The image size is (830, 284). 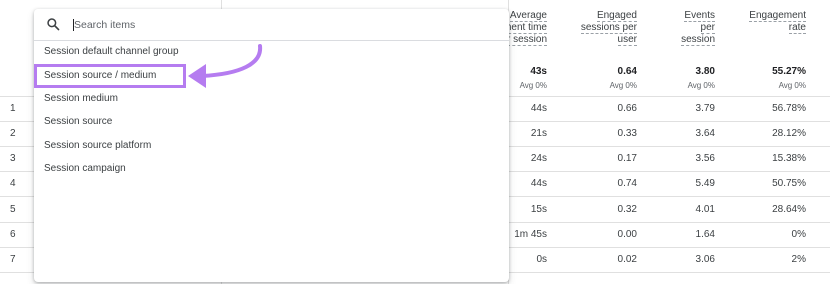 What do you see at coordinates (761, 22) in the screenshot?
I see `column-header-engagement-rate: Engagement rate` at bounding box center [761, 22].